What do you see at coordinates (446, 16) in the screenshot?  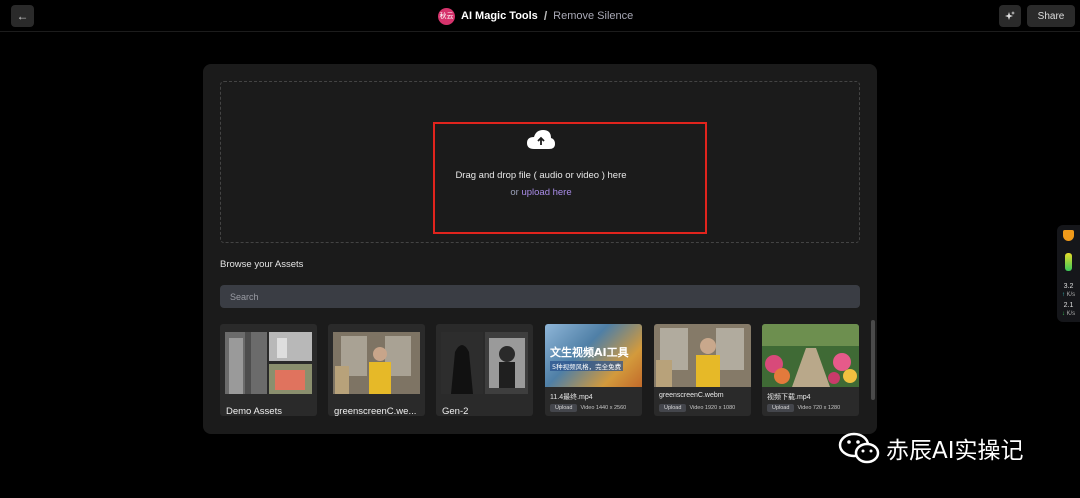 I see `app-logo: 秋云` at bounding box center [446, 16].